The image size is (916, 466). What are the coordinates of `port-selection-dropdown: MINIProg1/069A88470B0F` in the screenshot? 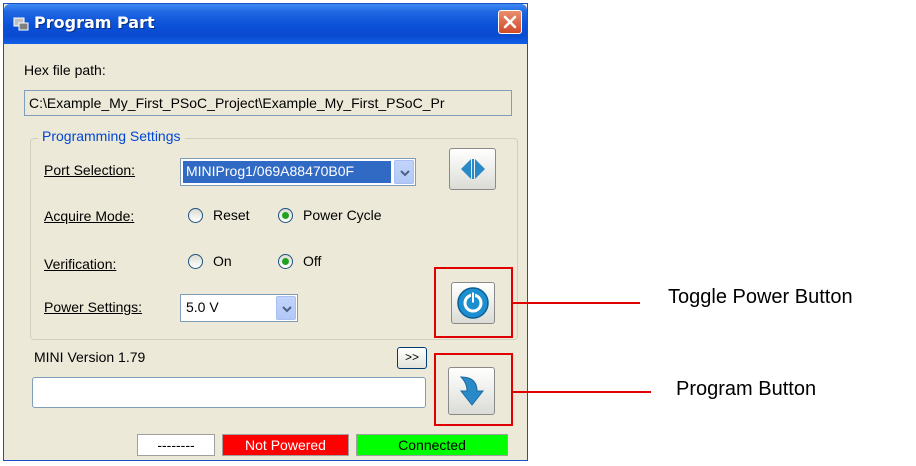 It's located at (298, 172).